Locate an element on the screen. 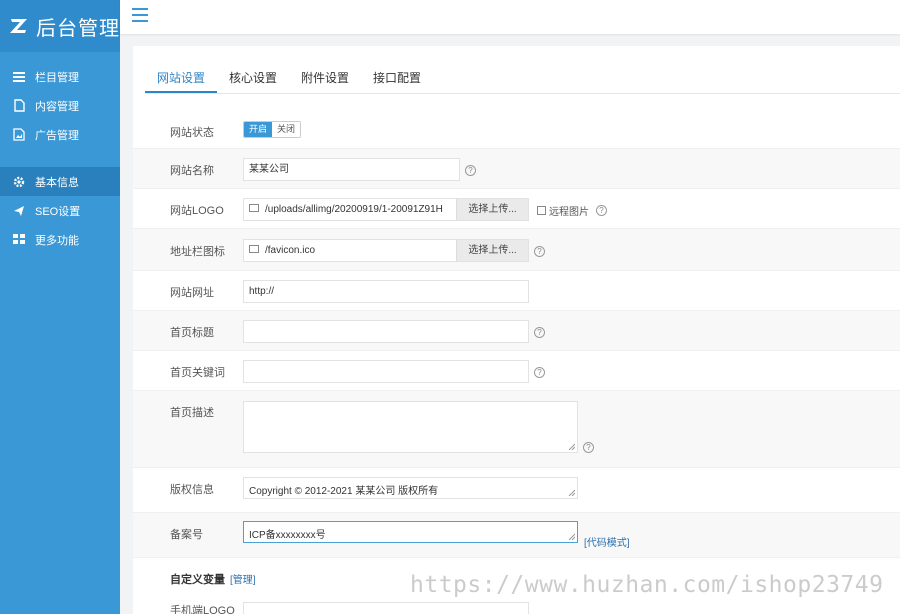  status-label: 网站状态 is located at coordinates (192, 133).